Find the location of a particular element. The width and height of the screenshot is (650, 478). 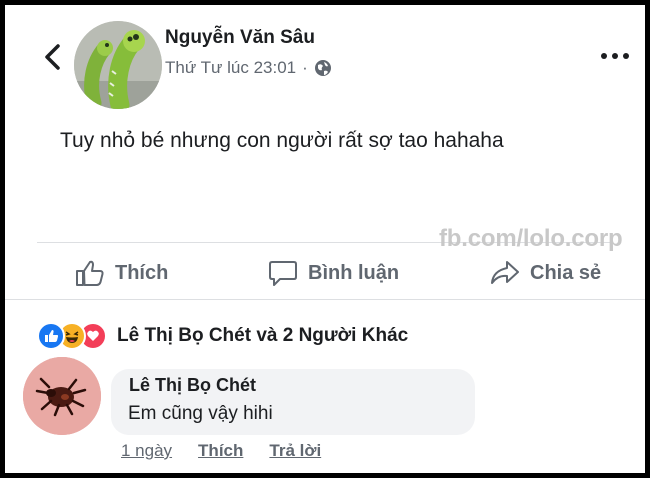

comment-author: Lê Thị Bọ Chét is located at coordinates (192, 385).